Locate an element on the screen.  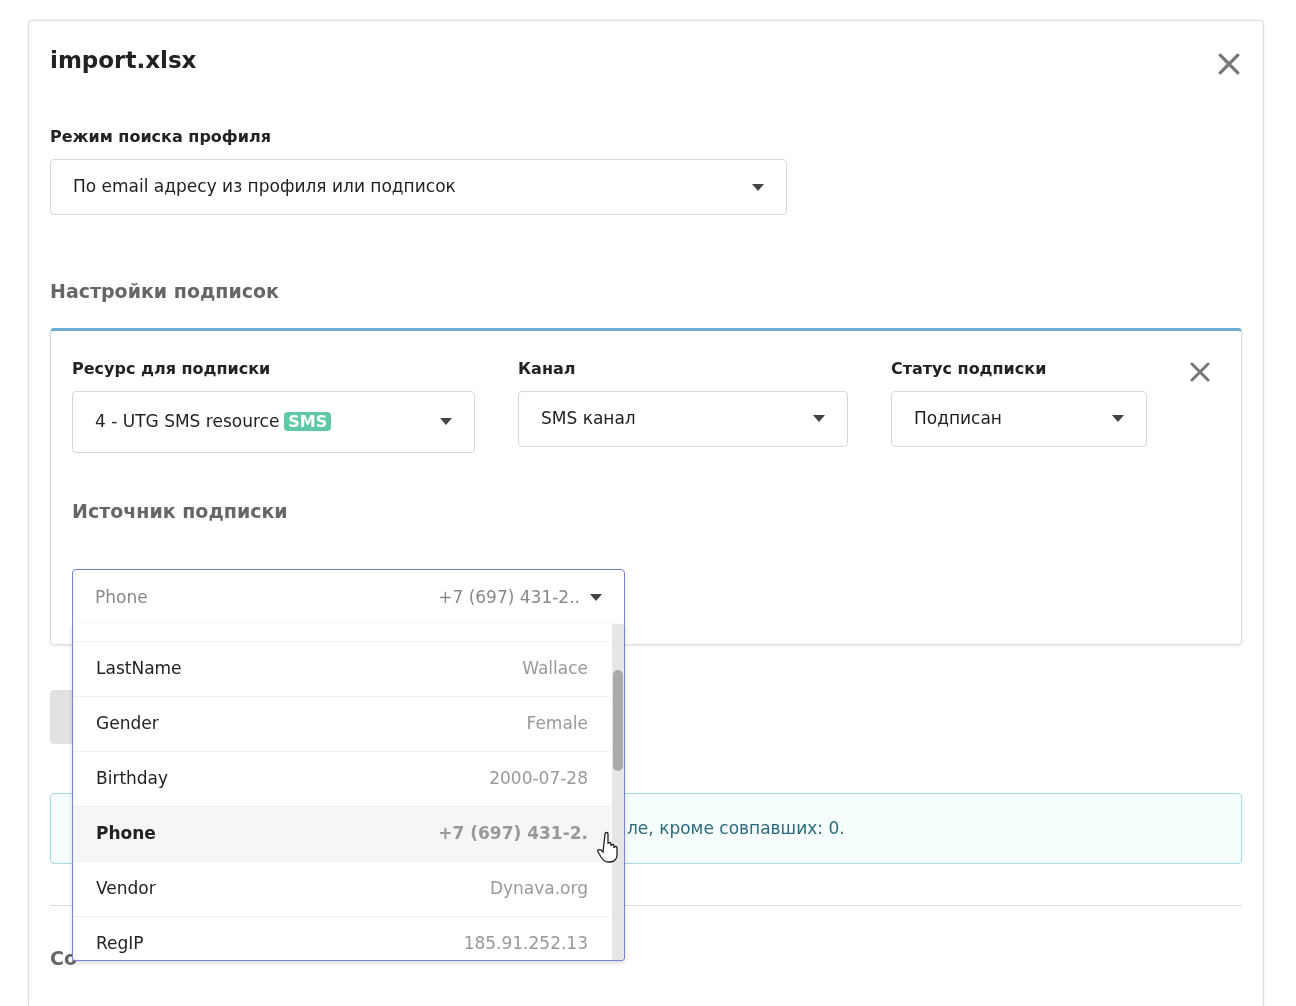
select-field: Phone +7 (697) 431-2.. is located at coordinates (348, 597).